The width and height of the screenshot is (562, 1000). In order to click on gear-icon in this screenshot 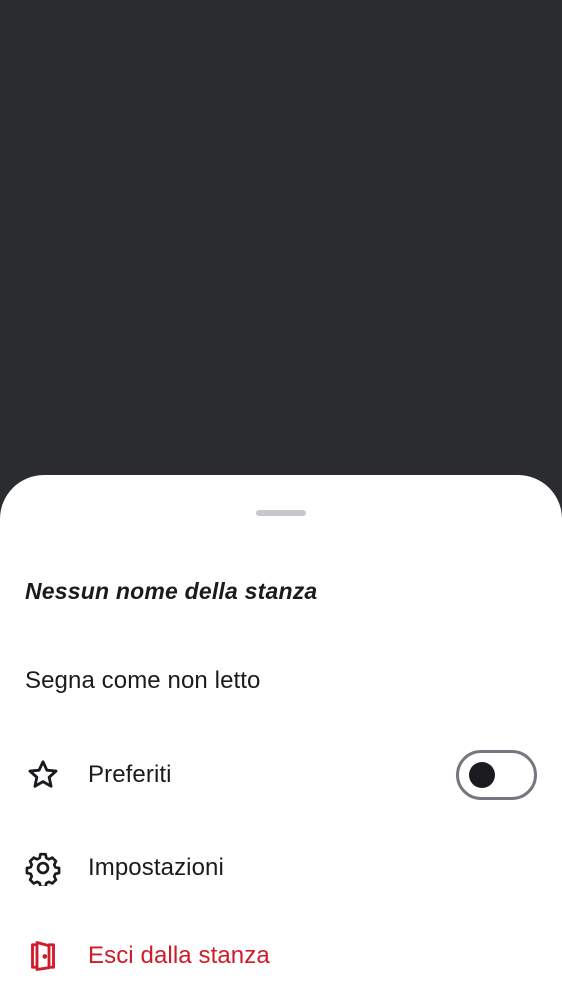, I will do `click(43, 868)`.